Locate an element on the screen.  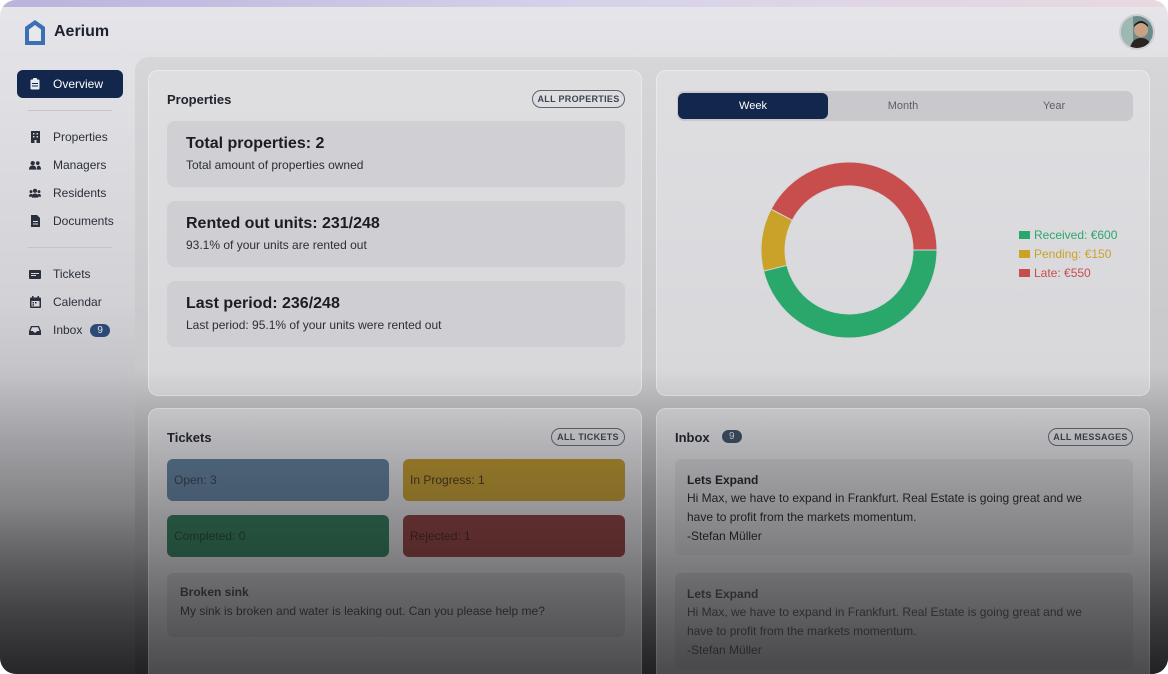
sidebar-item-calendar: Calendar is located at coordinates (70, 302).